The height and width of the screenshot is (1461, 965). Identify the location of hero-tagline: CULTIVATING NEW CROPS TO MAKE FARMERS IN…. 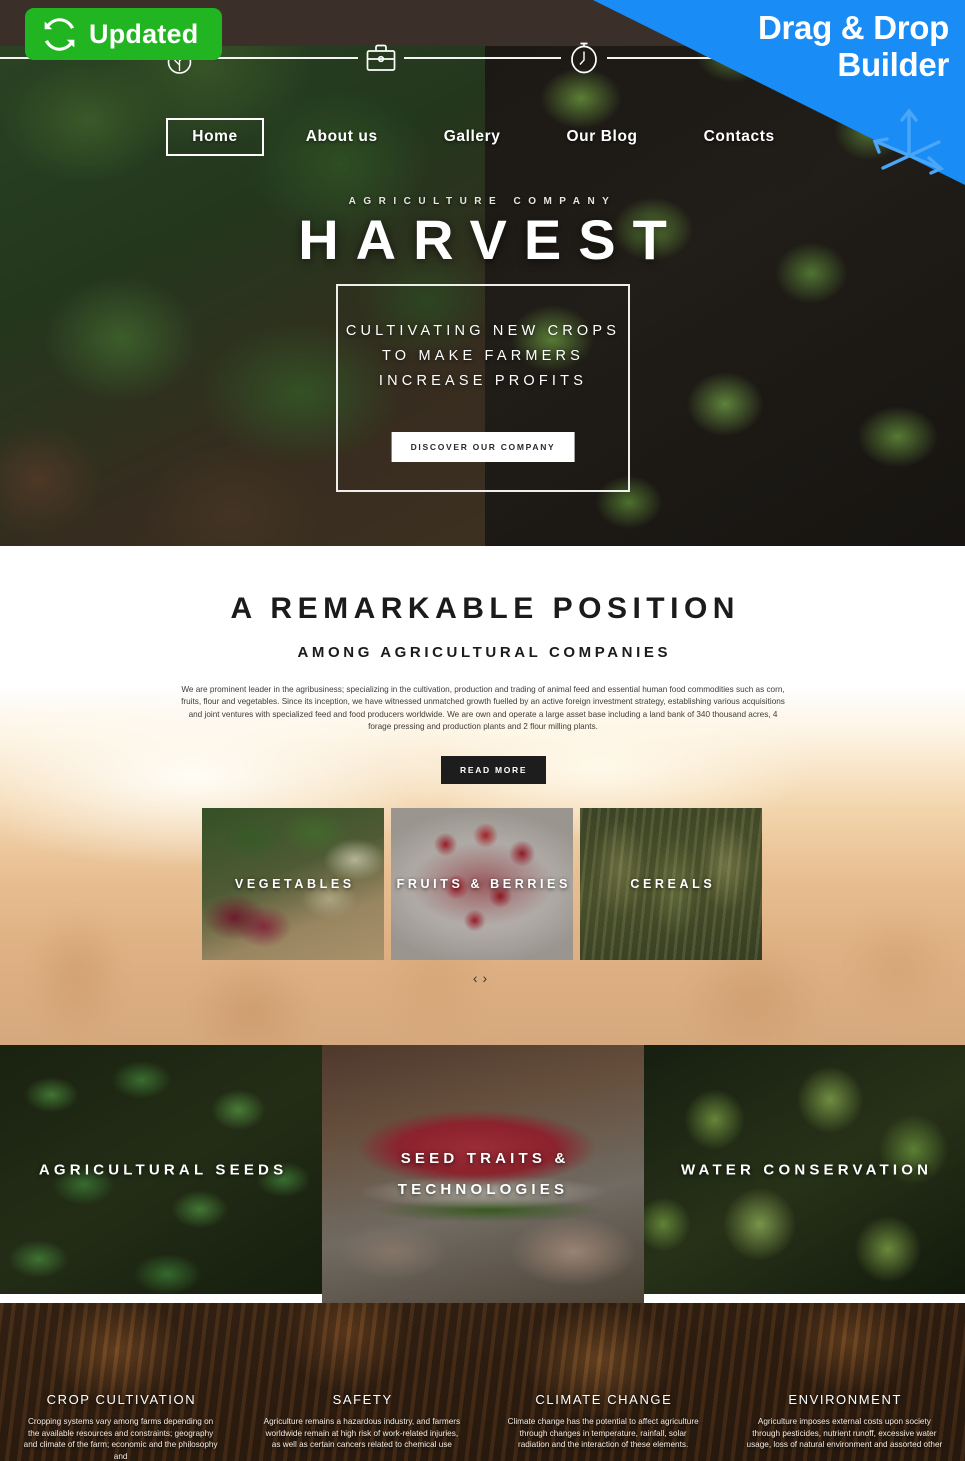
(483, 356).